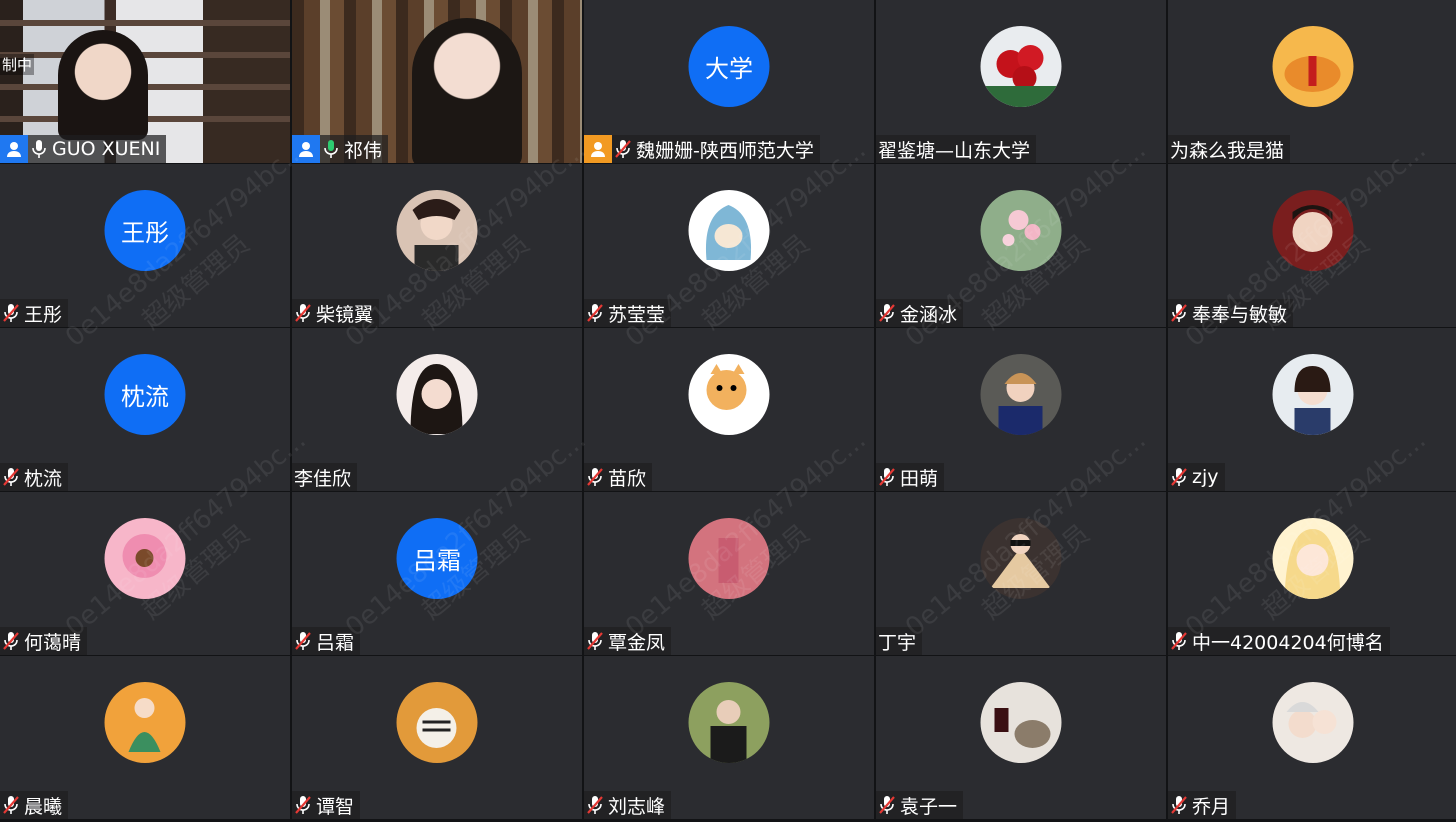 The height and width of the screenshot is (822, 1456). Describe the element at coordinates (145, 573) in the screenshot. I see `participant-tile: 何蔼晴` at that location.